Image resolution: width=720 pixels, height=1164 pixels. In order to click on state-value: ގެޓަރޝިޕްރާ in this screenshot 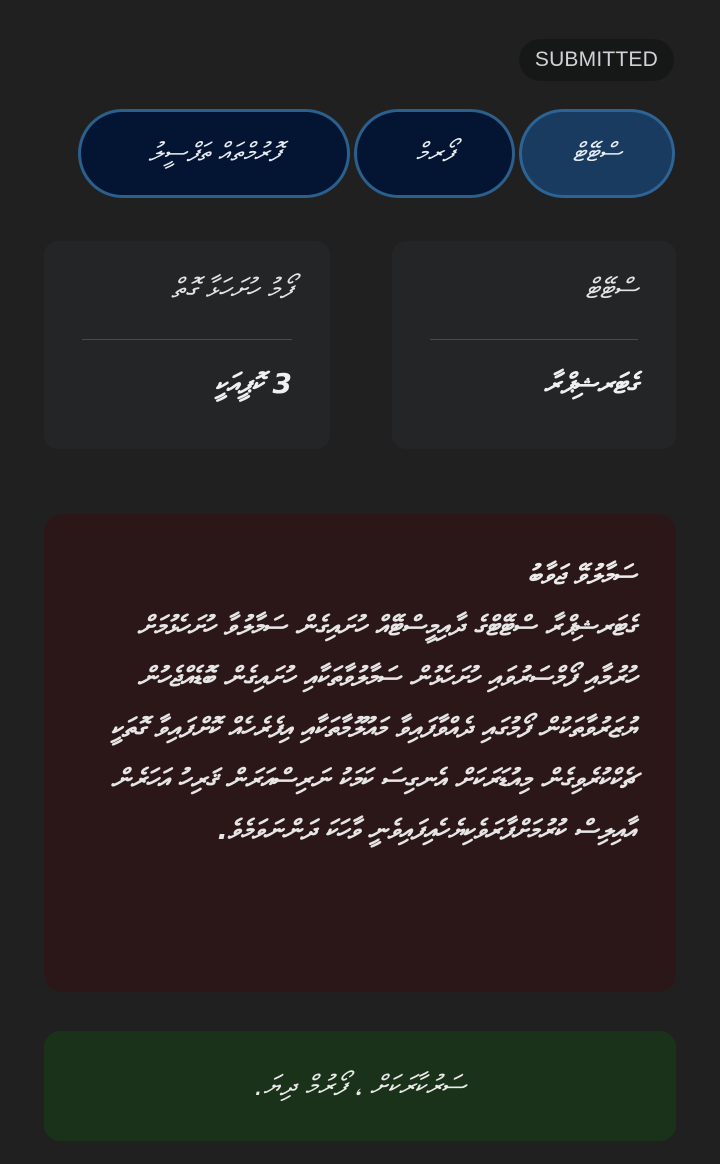, I will do `click(590, 383)`.